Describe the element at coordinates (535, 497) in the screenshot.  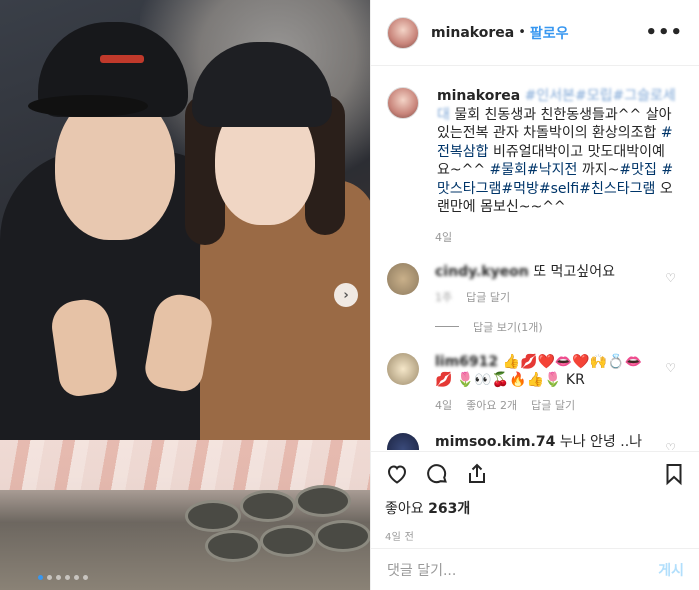
I see `action-bar: 좋아요 263개 4일 전` at that location.